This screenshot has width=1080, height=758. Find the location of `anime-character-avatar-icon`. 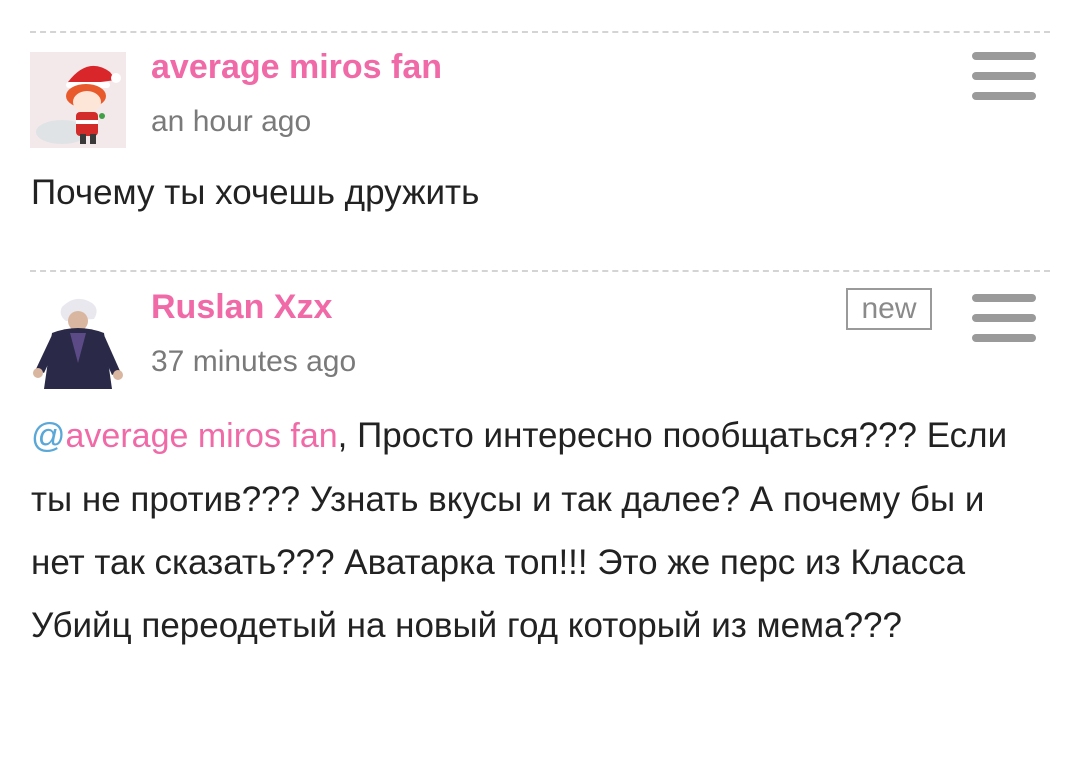

anime-character-avatar-icon is located at coordinates (78, 341).